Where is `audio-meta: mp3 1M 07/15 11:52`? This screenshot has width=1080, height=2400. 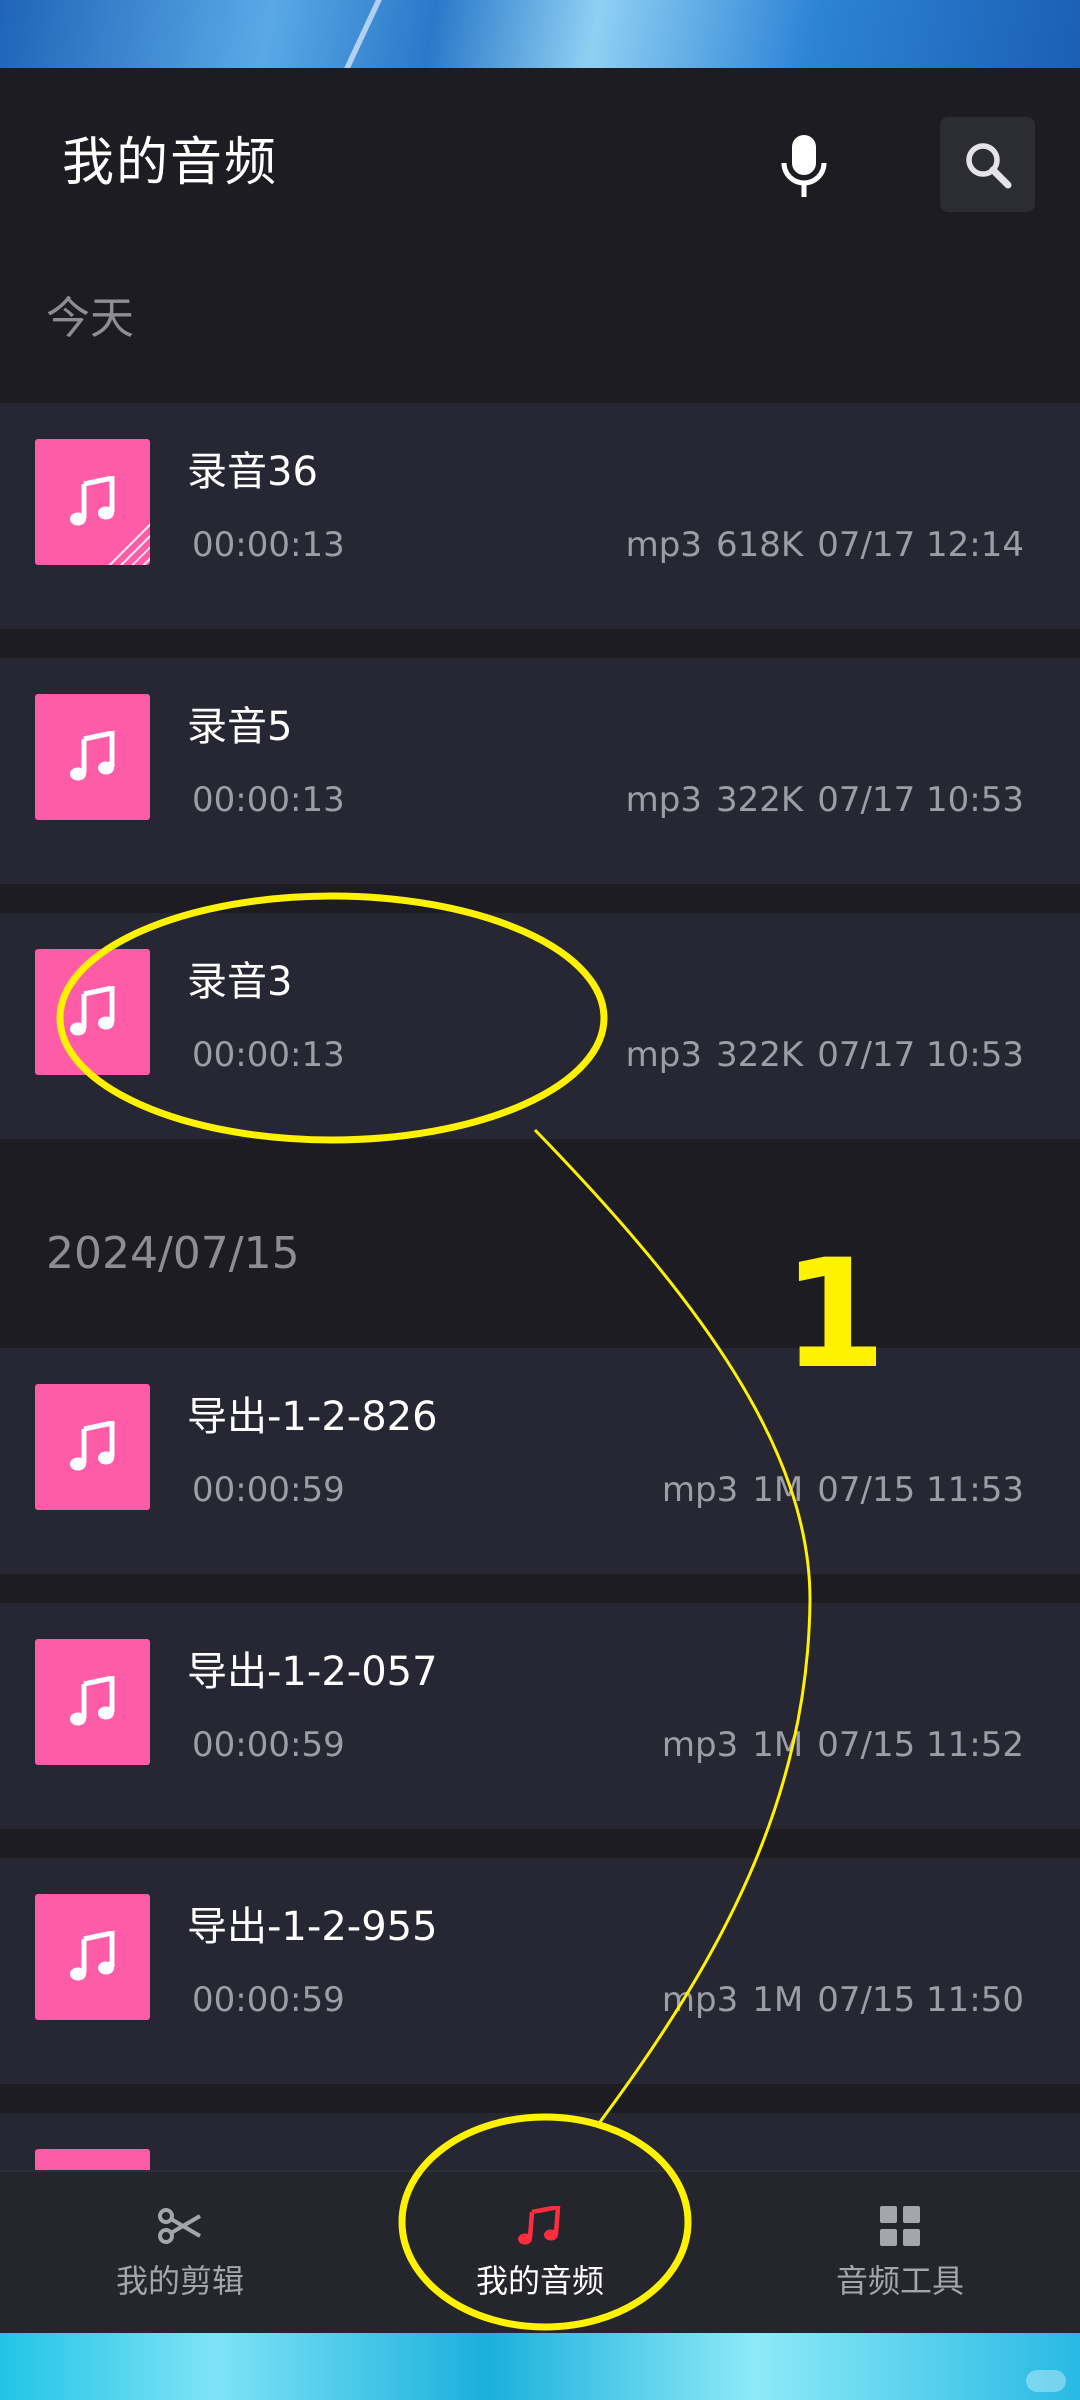 audio-meta: mp3 1M 07/15 11:52 is located at coordinates (836, 1745).